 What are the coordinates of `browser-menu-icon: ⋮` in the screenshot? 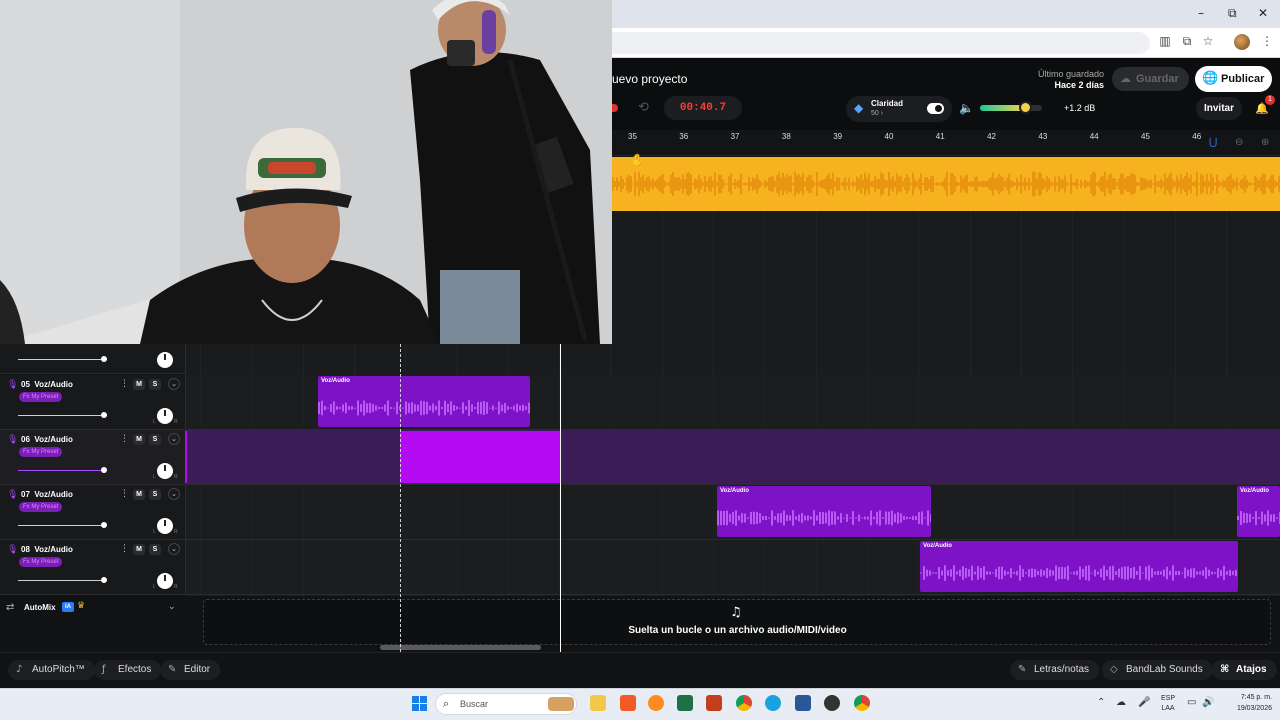 It's located at (1267, 41).